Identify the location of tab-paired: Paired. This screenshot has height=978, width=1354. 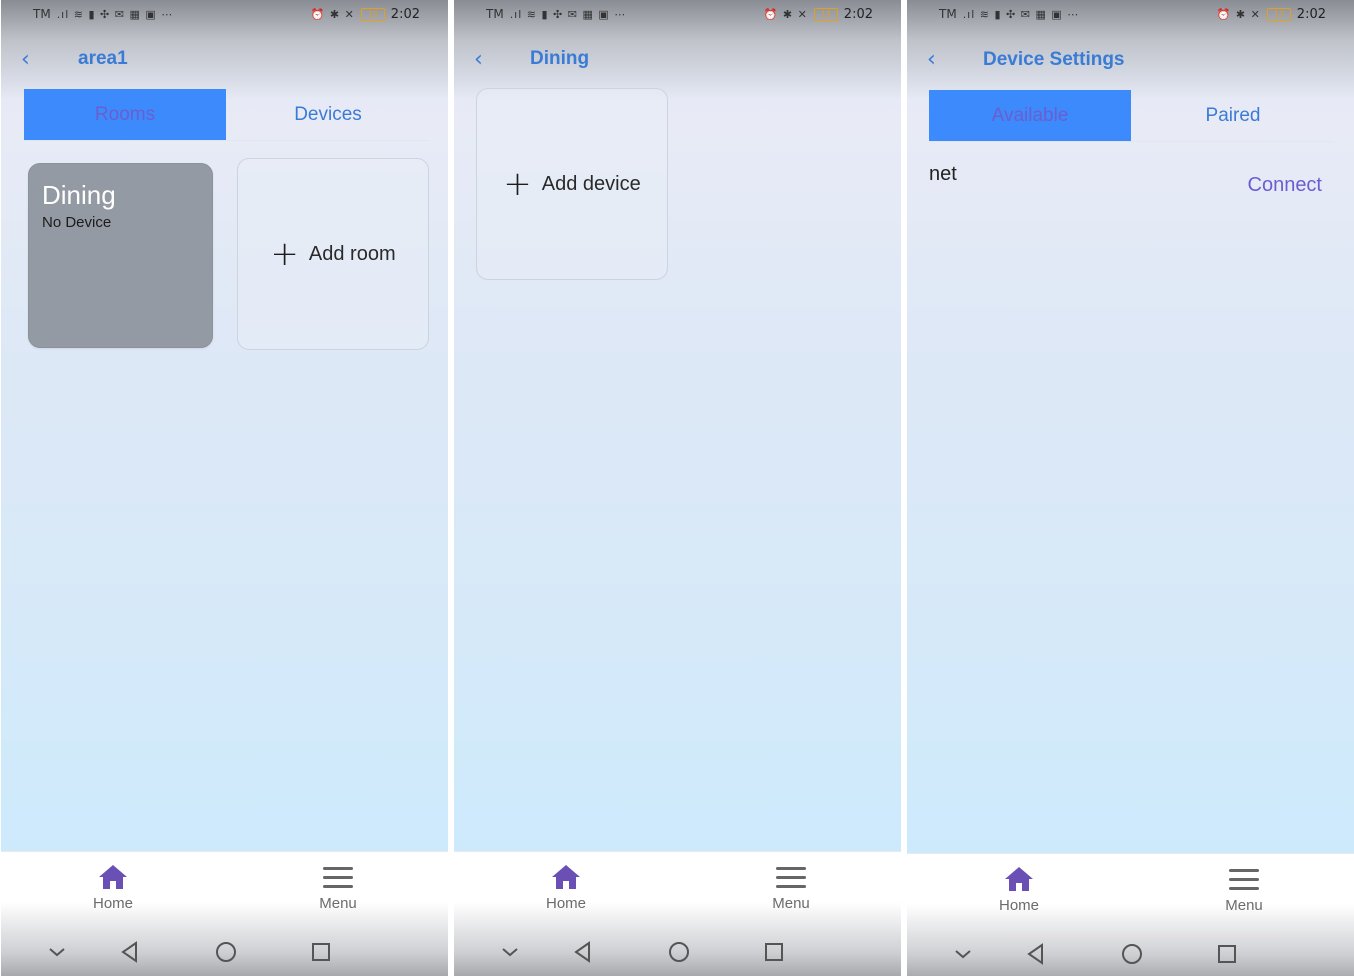
(1233, 115).